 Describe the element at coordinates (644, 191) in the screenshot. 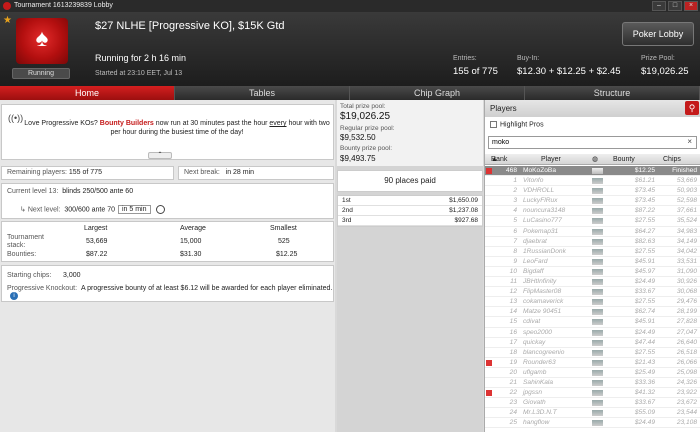

I see `player-bounty: $73.45` at that location.